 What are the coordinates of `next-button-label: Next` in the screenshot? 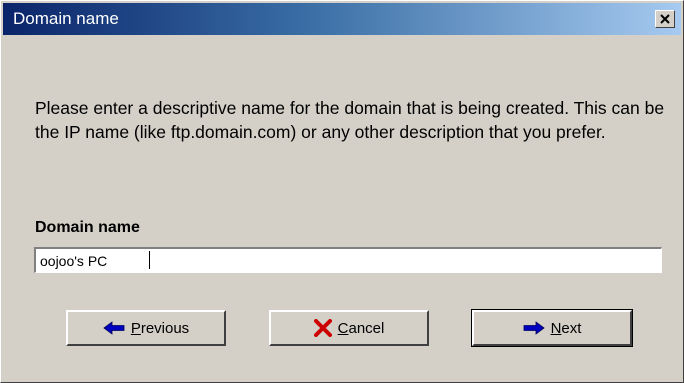 It's located at (566, 328).